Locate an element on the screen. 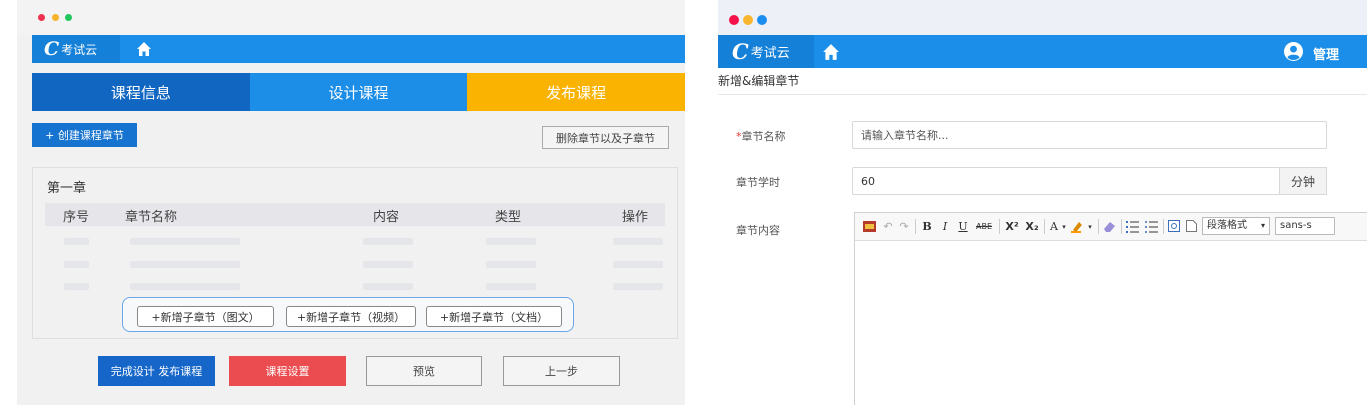 The image size is (1367, 405). font-family-value: sans-s is located at coordinates (1296, 225).